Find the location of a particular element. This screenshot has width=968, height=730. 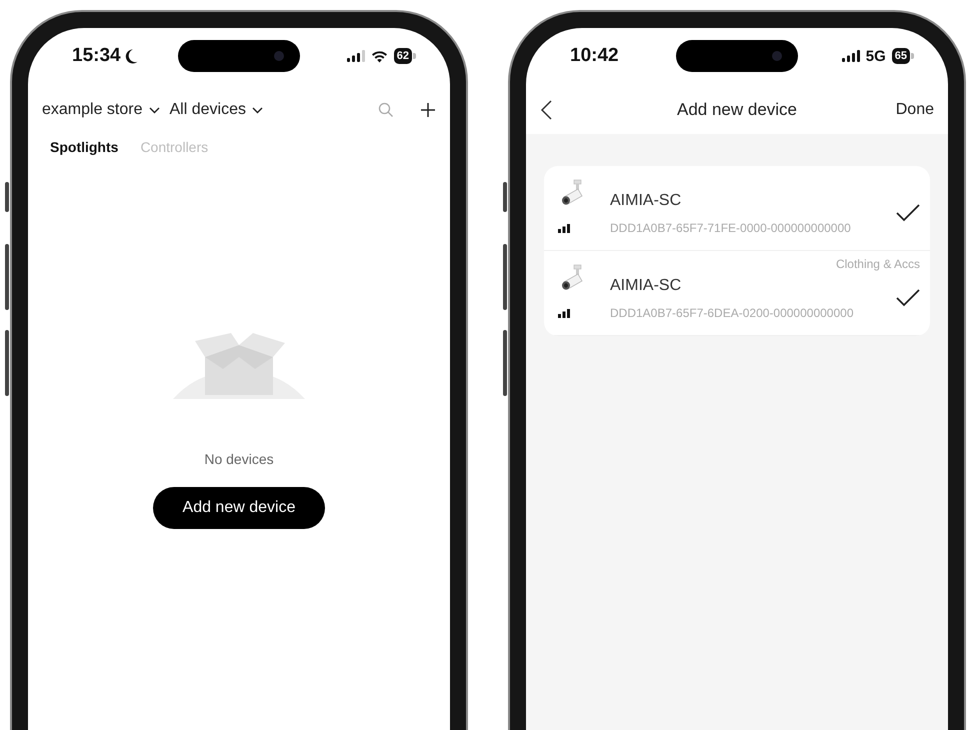

group-label: Clothing & Accs is located at coordinates (878, 264).